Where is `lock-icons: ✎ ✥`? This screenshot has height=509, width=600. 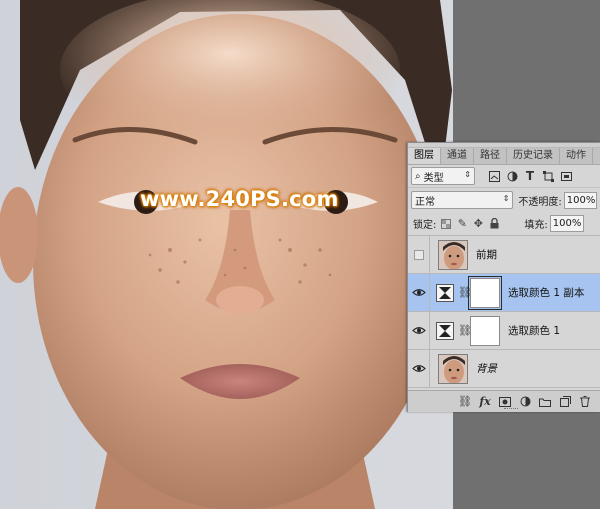
lock-icons: ✎ ✥ is located at coordinates (470, 224).